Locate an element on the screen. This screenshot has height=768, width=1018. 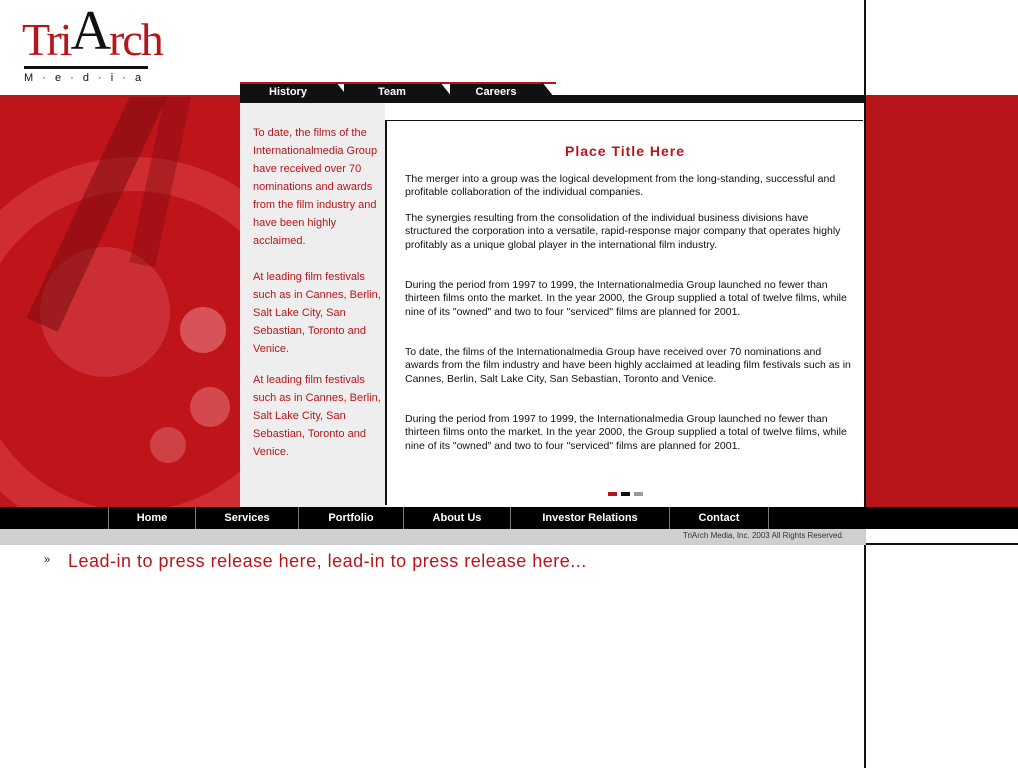
tab-label: Team is located at coordinates (392, 92).